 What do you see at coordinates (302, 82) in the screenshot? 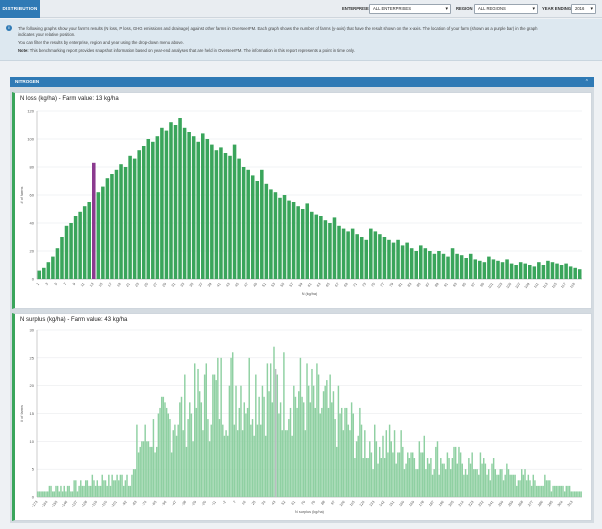
I see `nitrogen-section-header: NITROGEN ⌃` at bounding box center [302, 82].